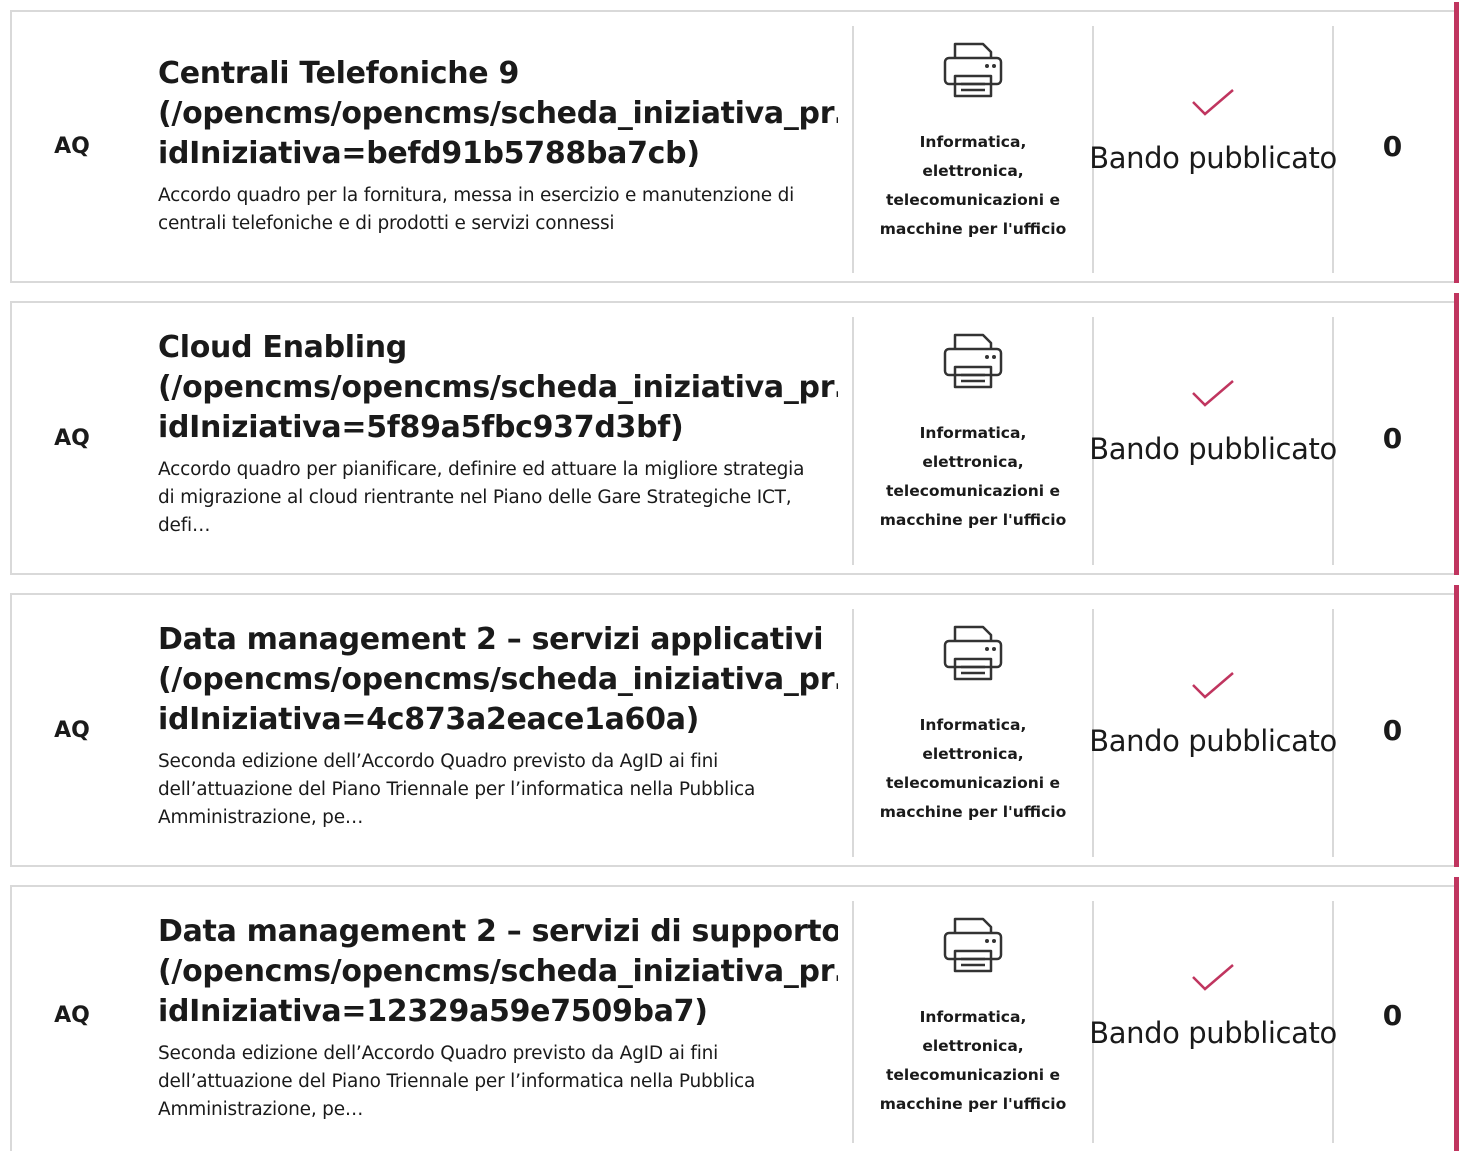 The image size is (1459, 1151). I want to click on title-line: Cloud Enabling, so click(282, 347).